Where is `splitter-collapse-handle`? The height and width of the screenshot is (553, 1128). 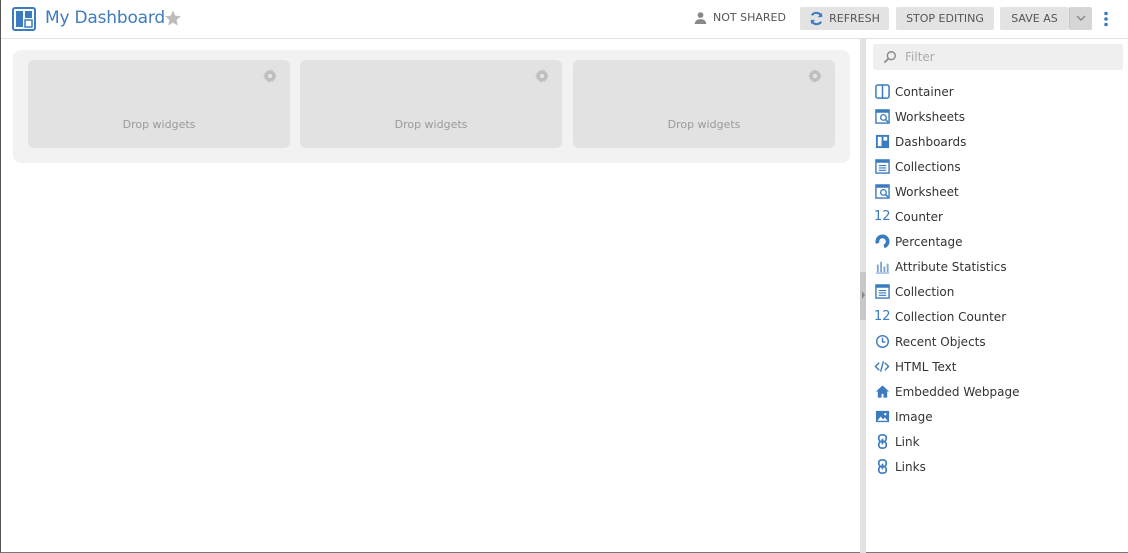
splitter-collapse-handle is located at coordinates (863, 296).